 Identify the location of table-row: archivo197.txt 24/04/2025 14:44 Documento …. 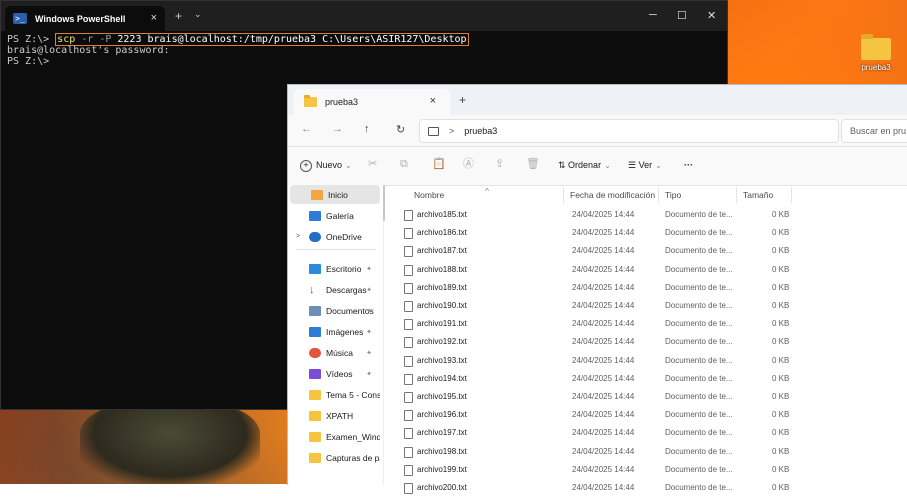
(651, 433).